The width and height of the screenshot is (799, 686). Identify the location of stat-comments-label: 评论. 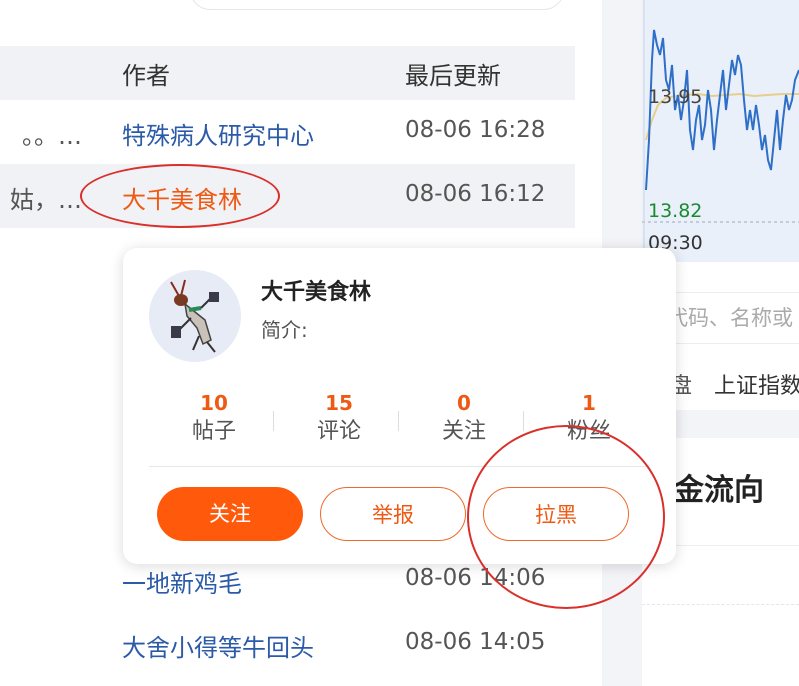
(338, 431).